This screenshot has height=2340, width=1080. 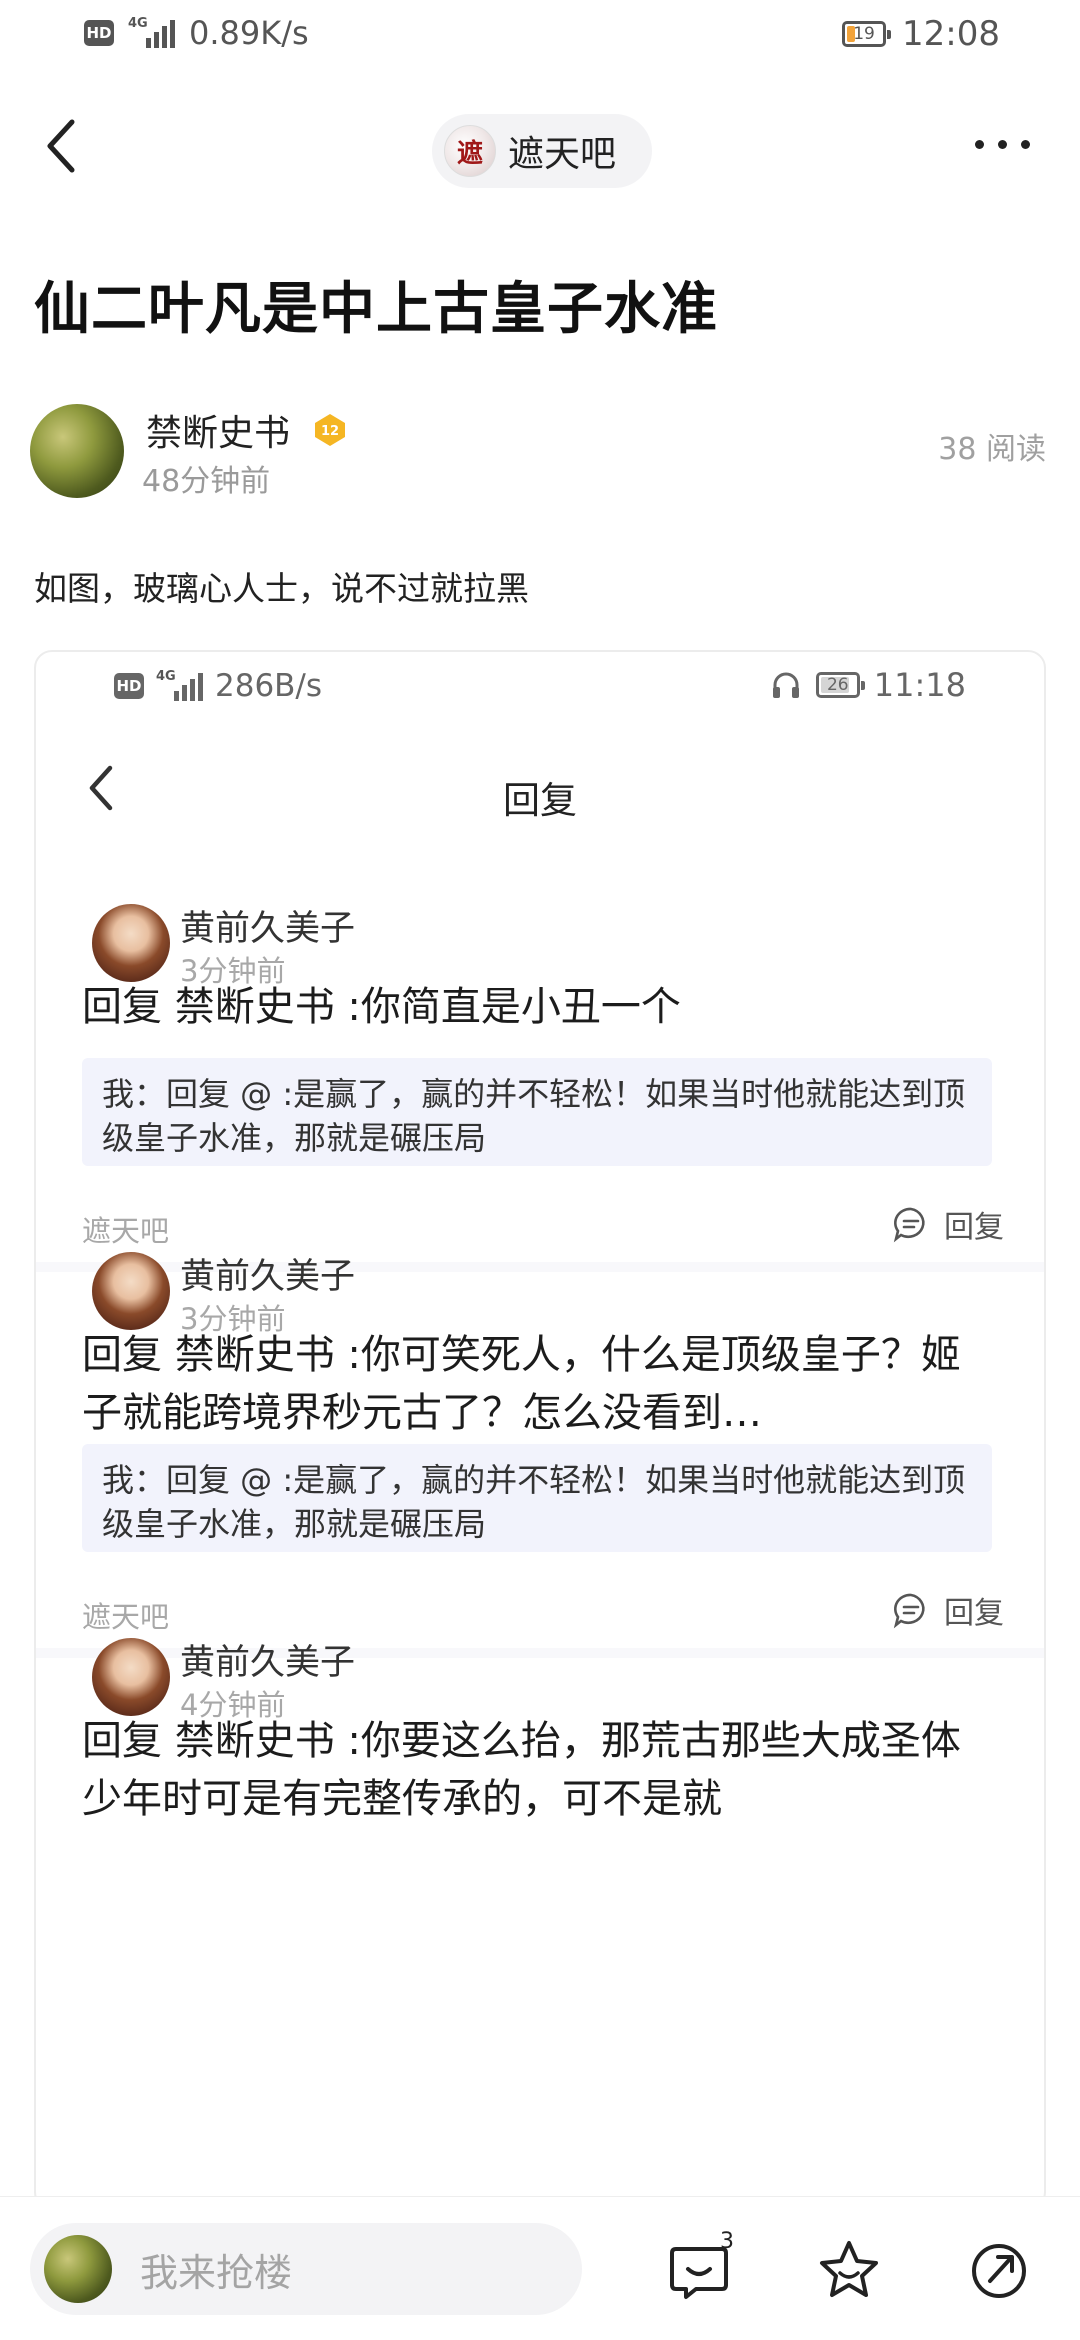 What do you see at coordinates (281, 588) in the screenshot?
I see `post-body: 如图，玻璃心人士，说不过就拉黑` at bounding box center [281, 588].